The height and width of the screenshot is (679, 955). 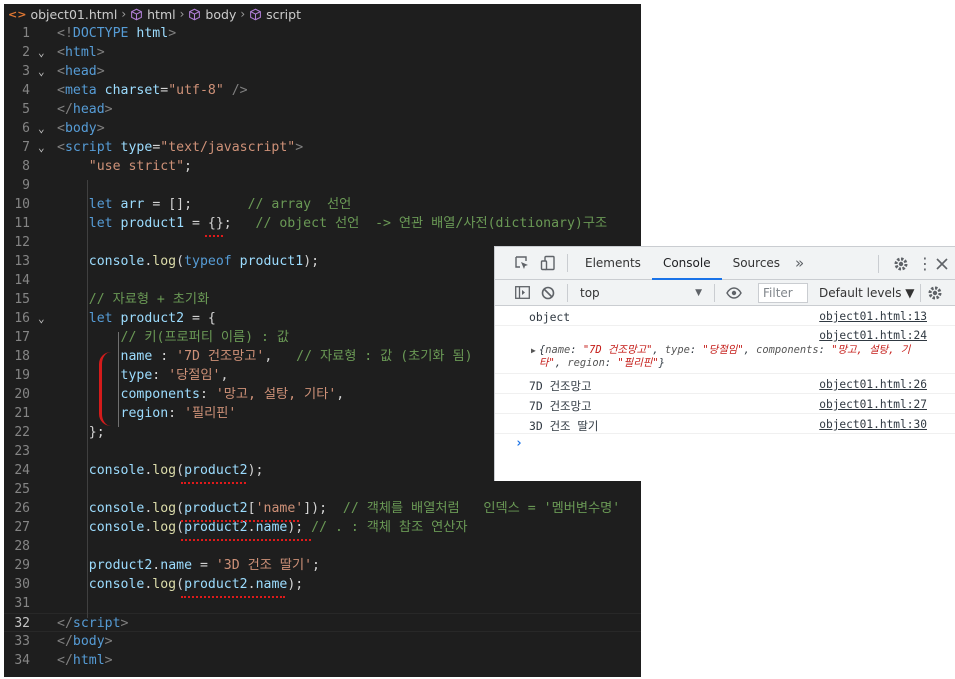 What do you see at coordinates (942, 264) in the screenshot?
I see `close-icon` at bounding box center [942, 264].